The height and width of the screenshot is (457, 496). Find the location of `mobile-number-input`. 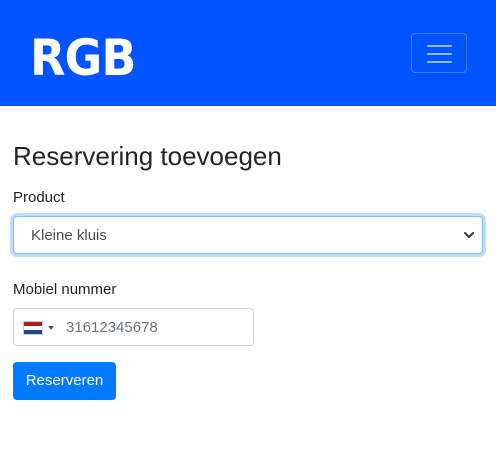

mobile-number-input is located at coordinates (156, 327).